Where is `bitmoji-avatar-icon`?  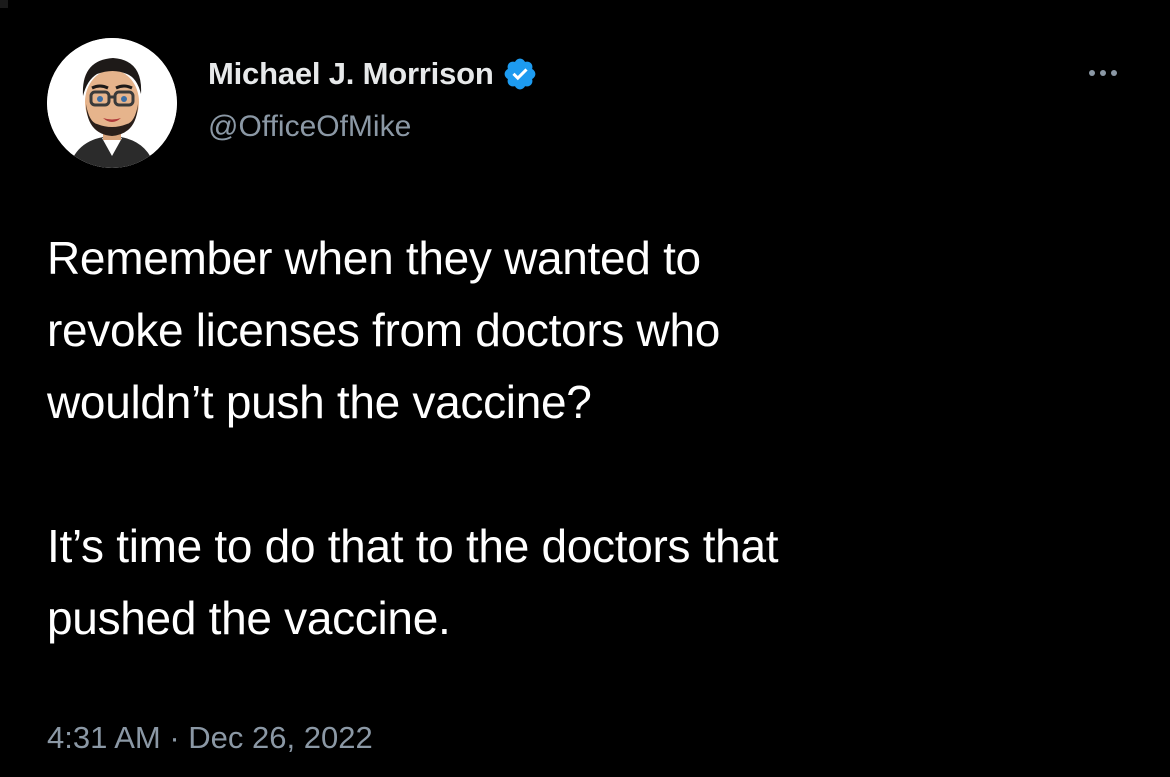 bitmoji-avatar-icon is located at coordinates (112, 103).